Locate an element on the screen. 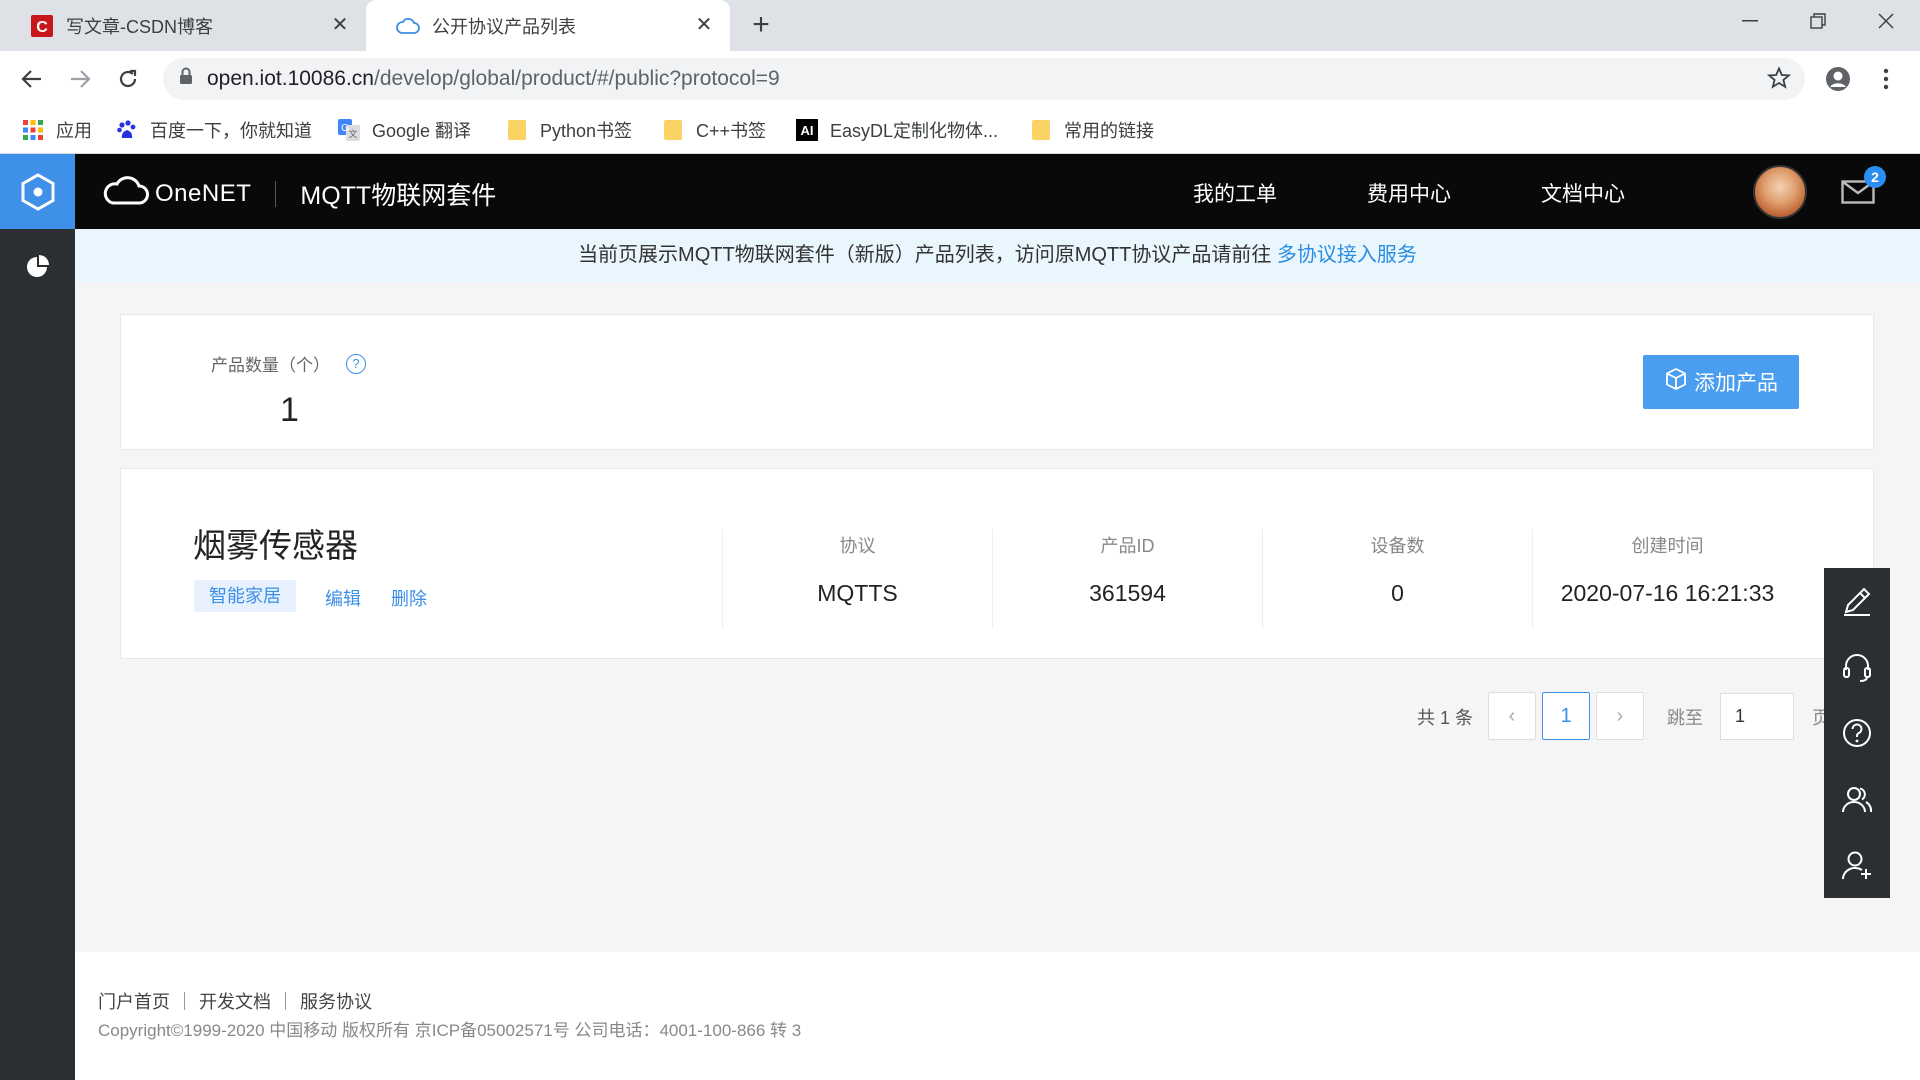 This screenshot has height=1080, width=1920. close-window-button is located at coordinates (1886, 21).